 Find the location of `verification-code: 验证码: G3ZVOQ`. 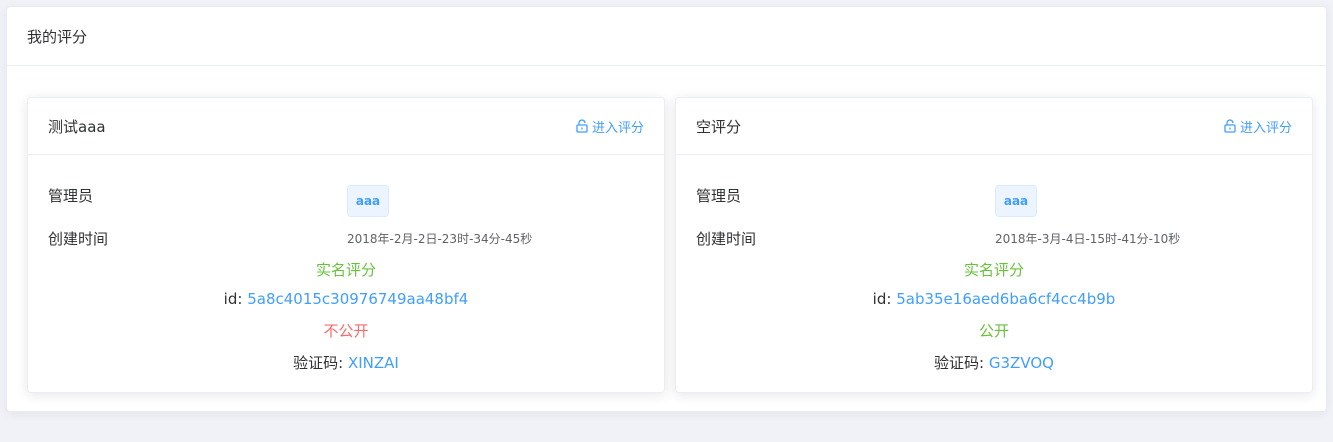

verification-code: 验证码: G3ZVOQ is located at coordinates (994, 362).